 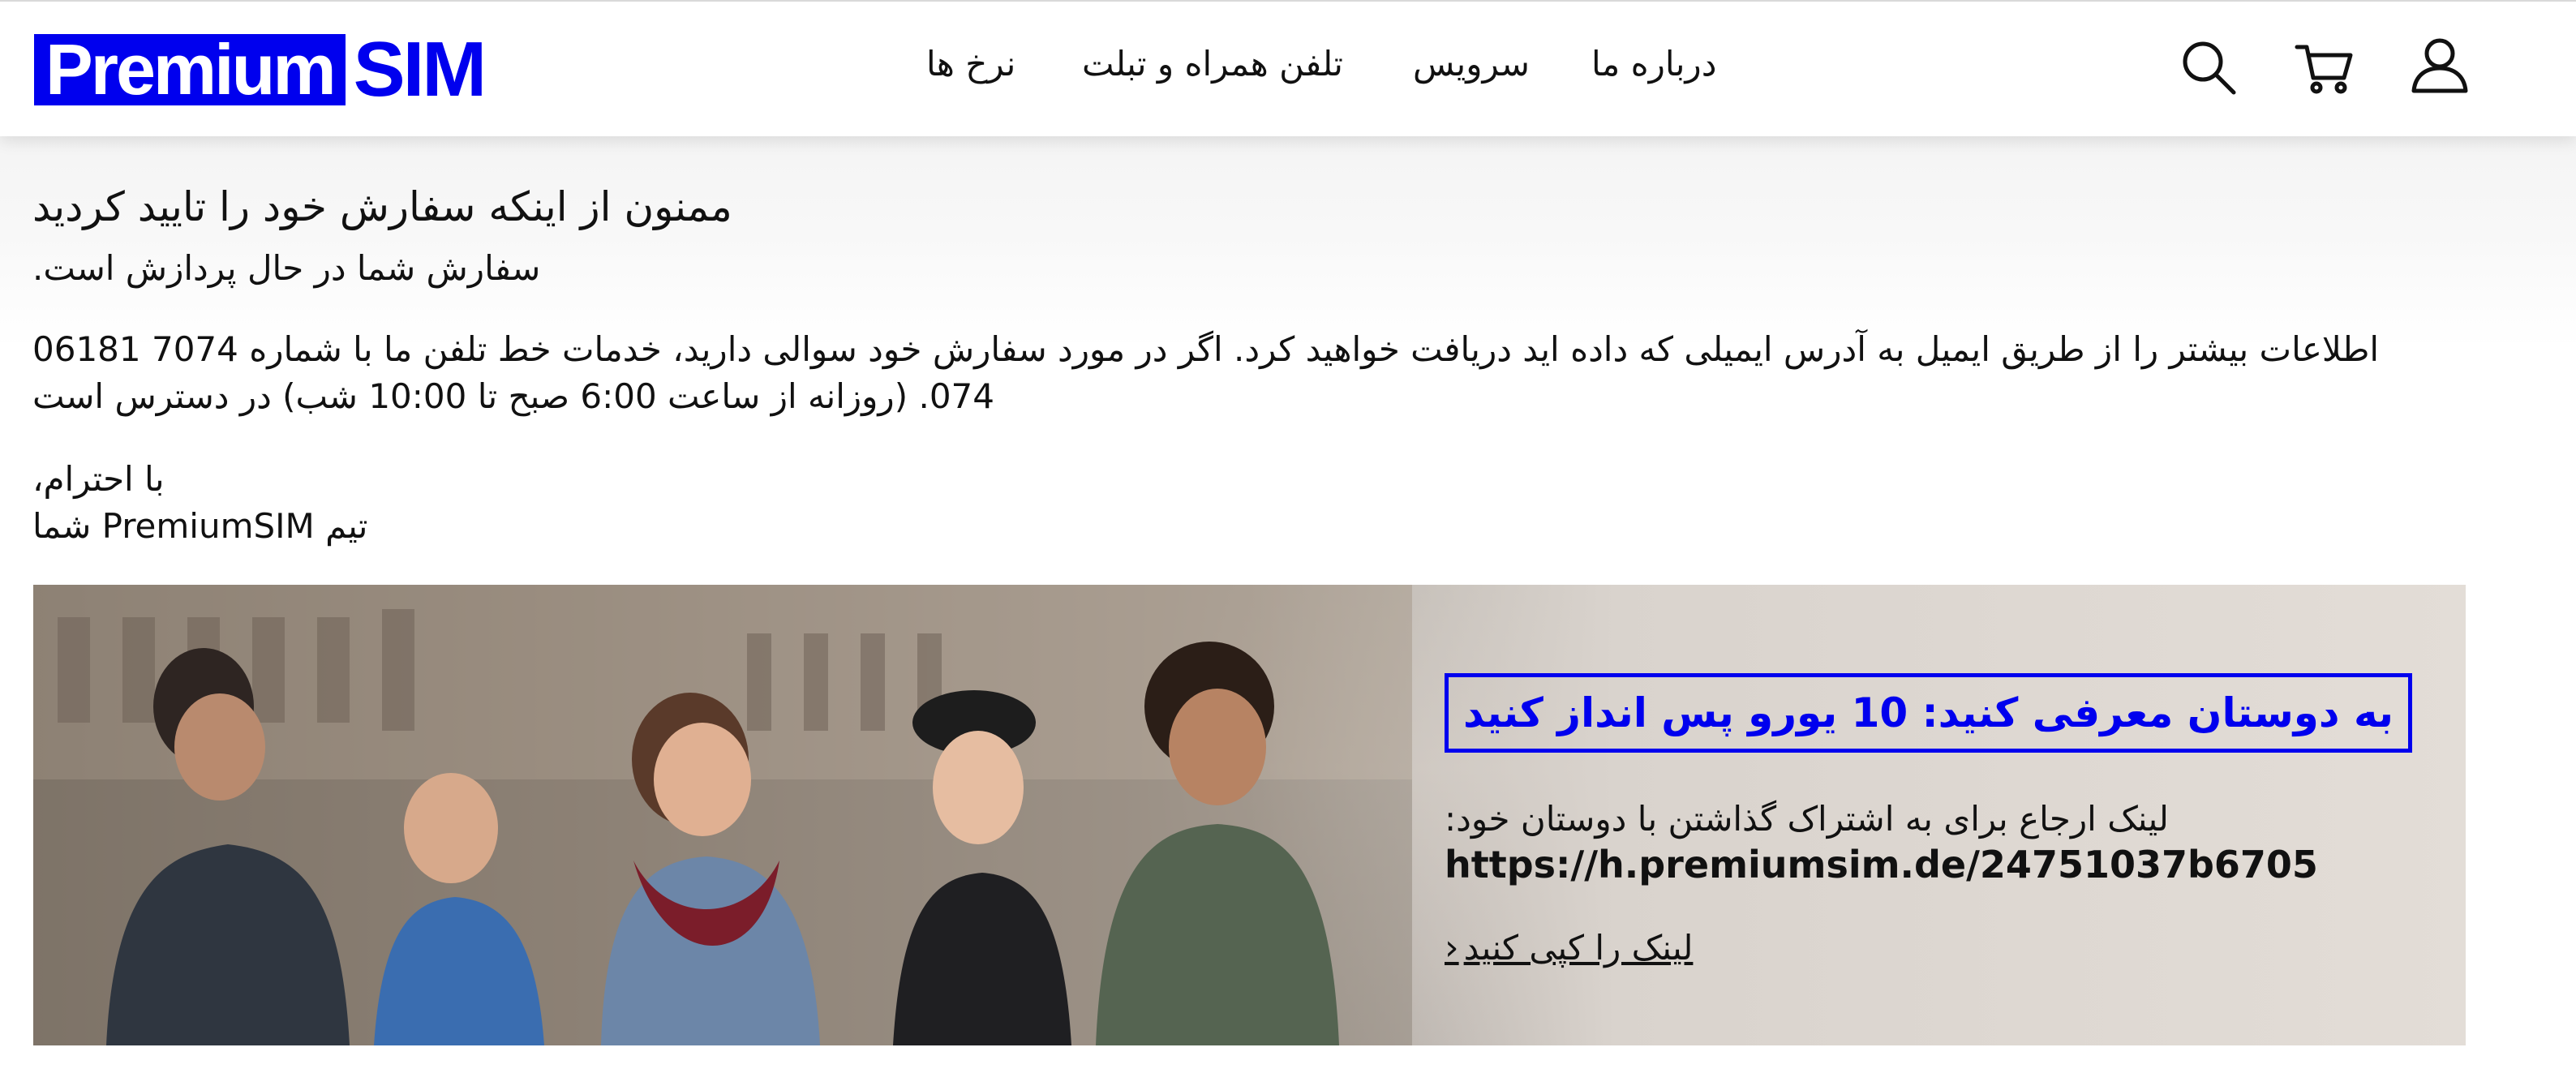 What do you see at coordinates (2209, 68) in the screenshot?
I see `search-icon` at bounding box center [2209, 68].